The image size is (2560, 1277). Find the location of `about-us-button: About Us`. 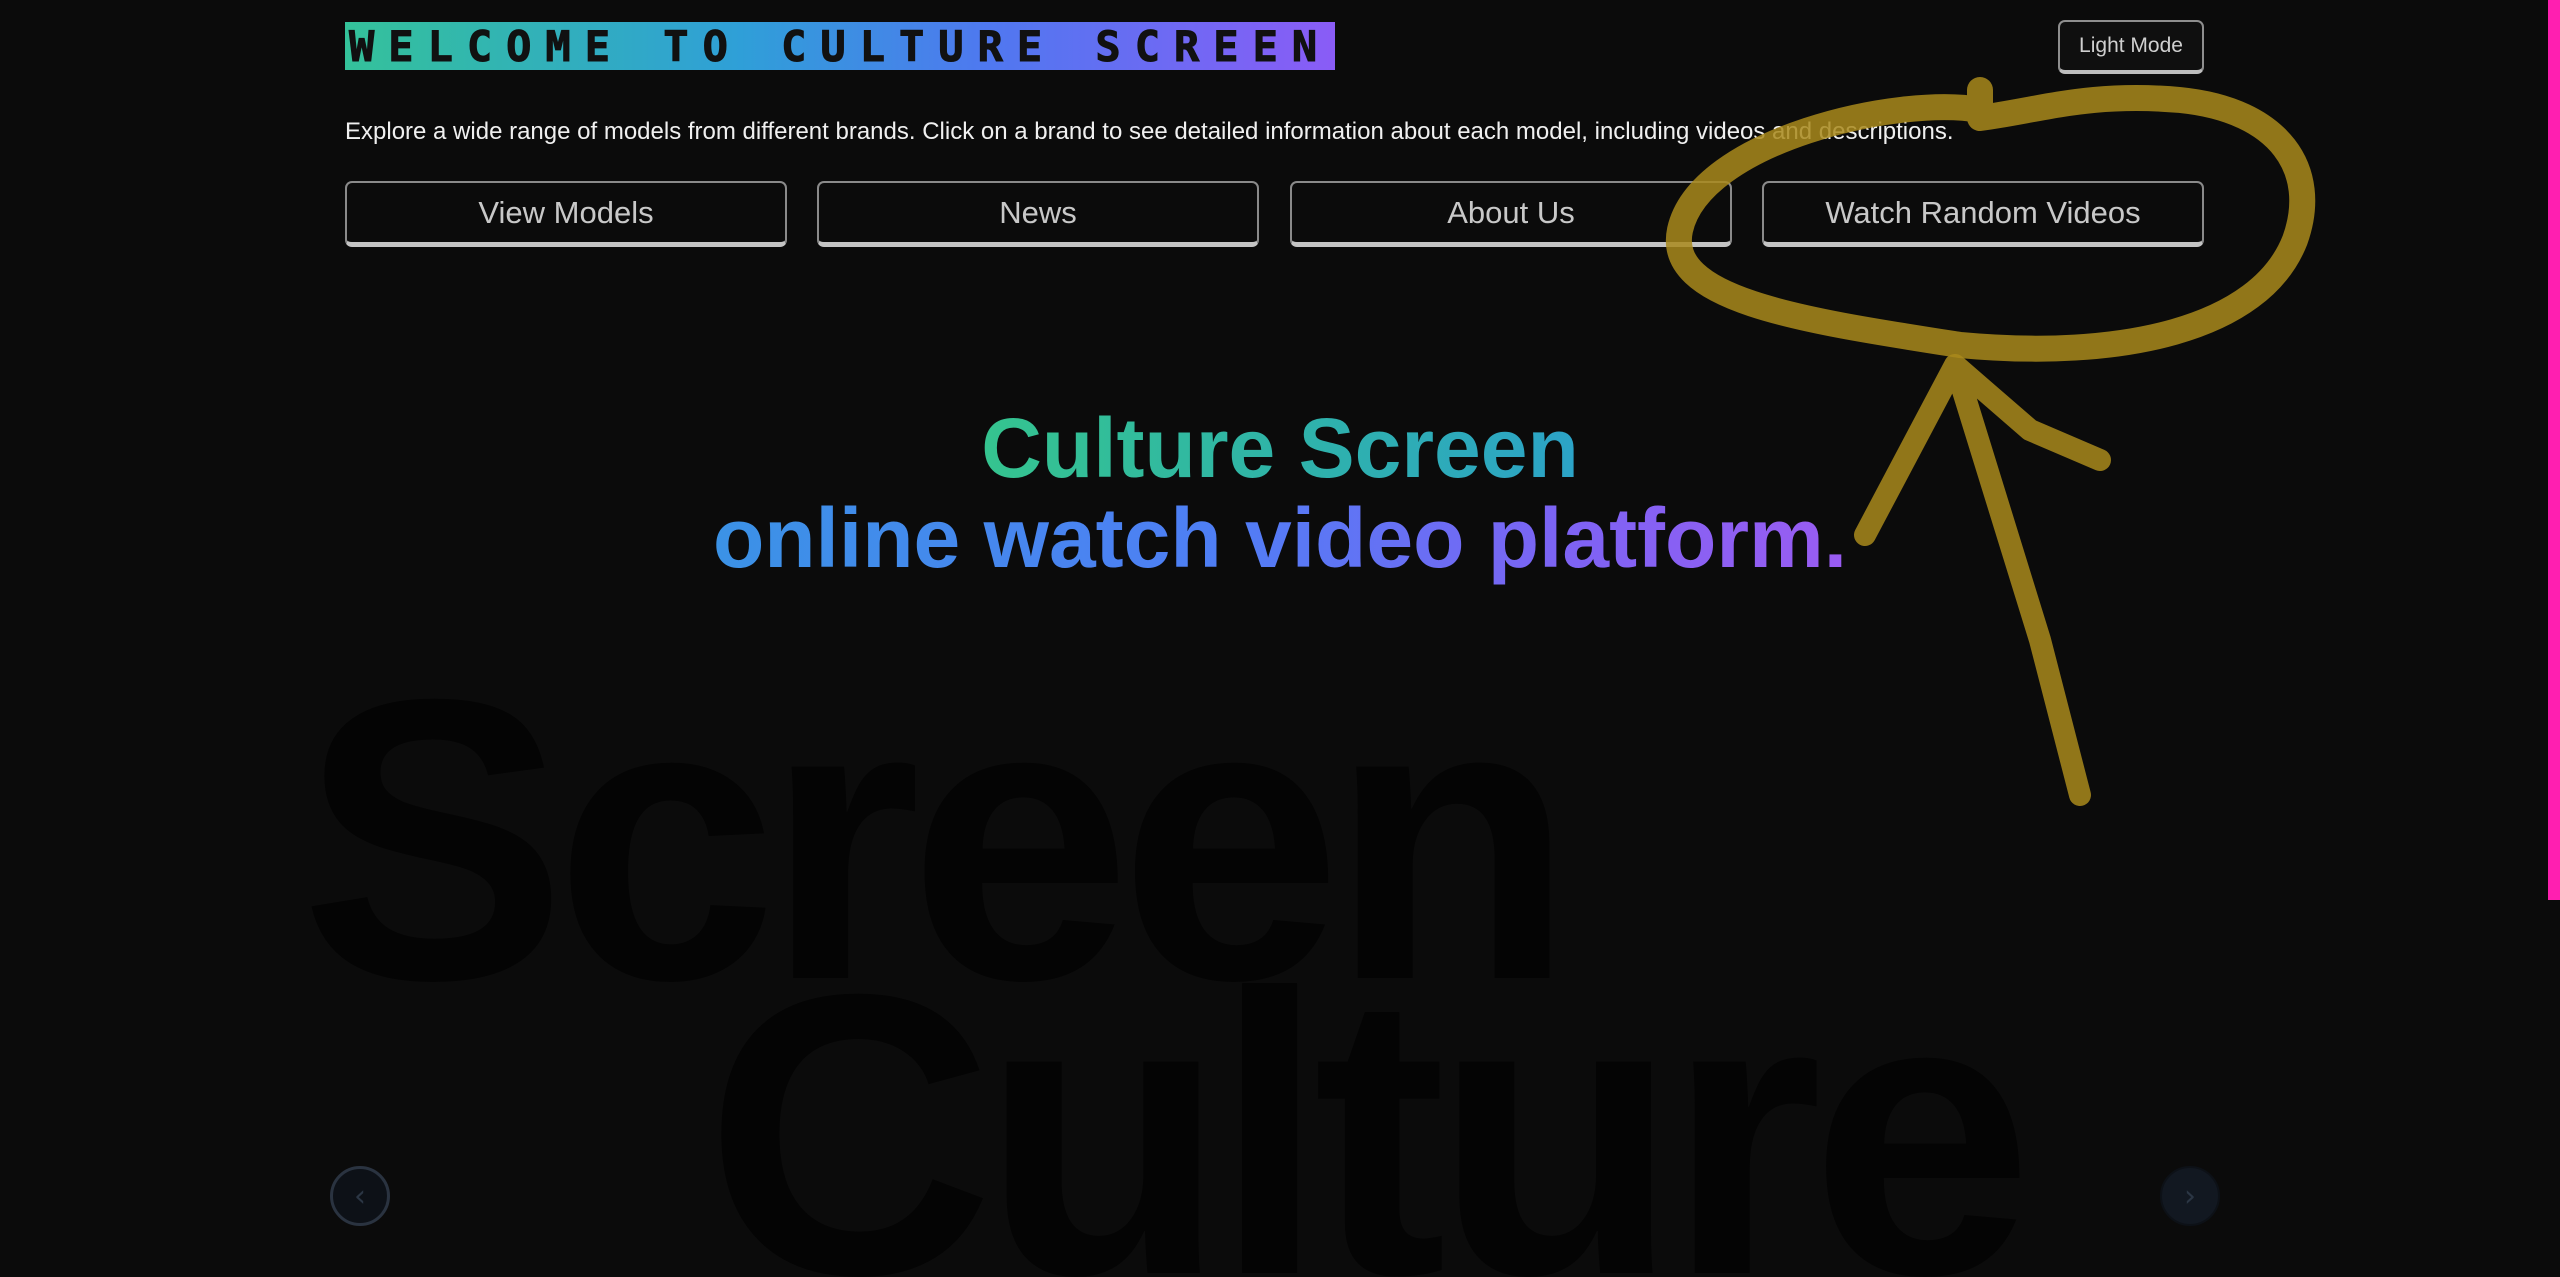

about-us-button: About Us is located at coordinates (1511, 214).